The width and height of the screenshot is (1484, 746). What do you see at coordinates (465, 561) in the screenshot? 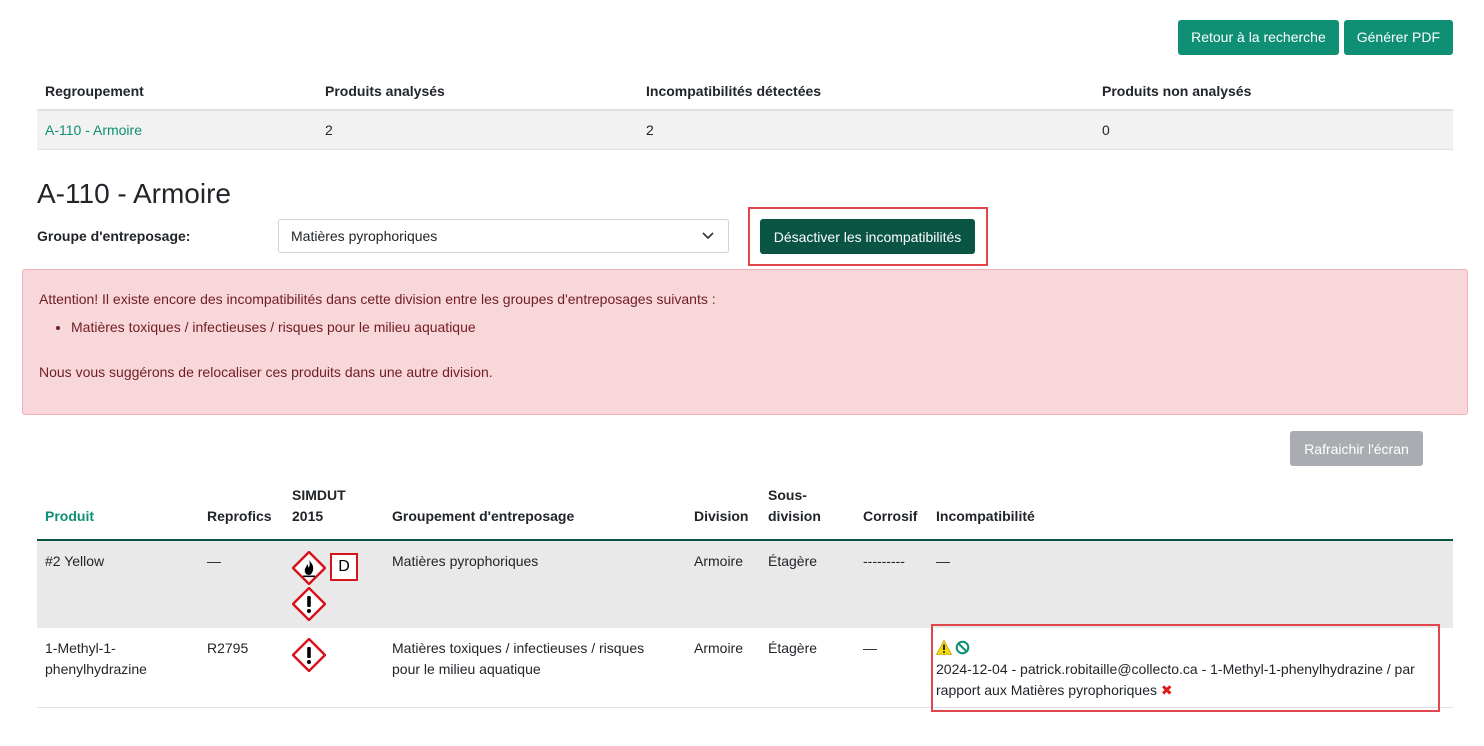
I see `groupement-value: Matières pyrophoriques` at bounding box center [465, 561].